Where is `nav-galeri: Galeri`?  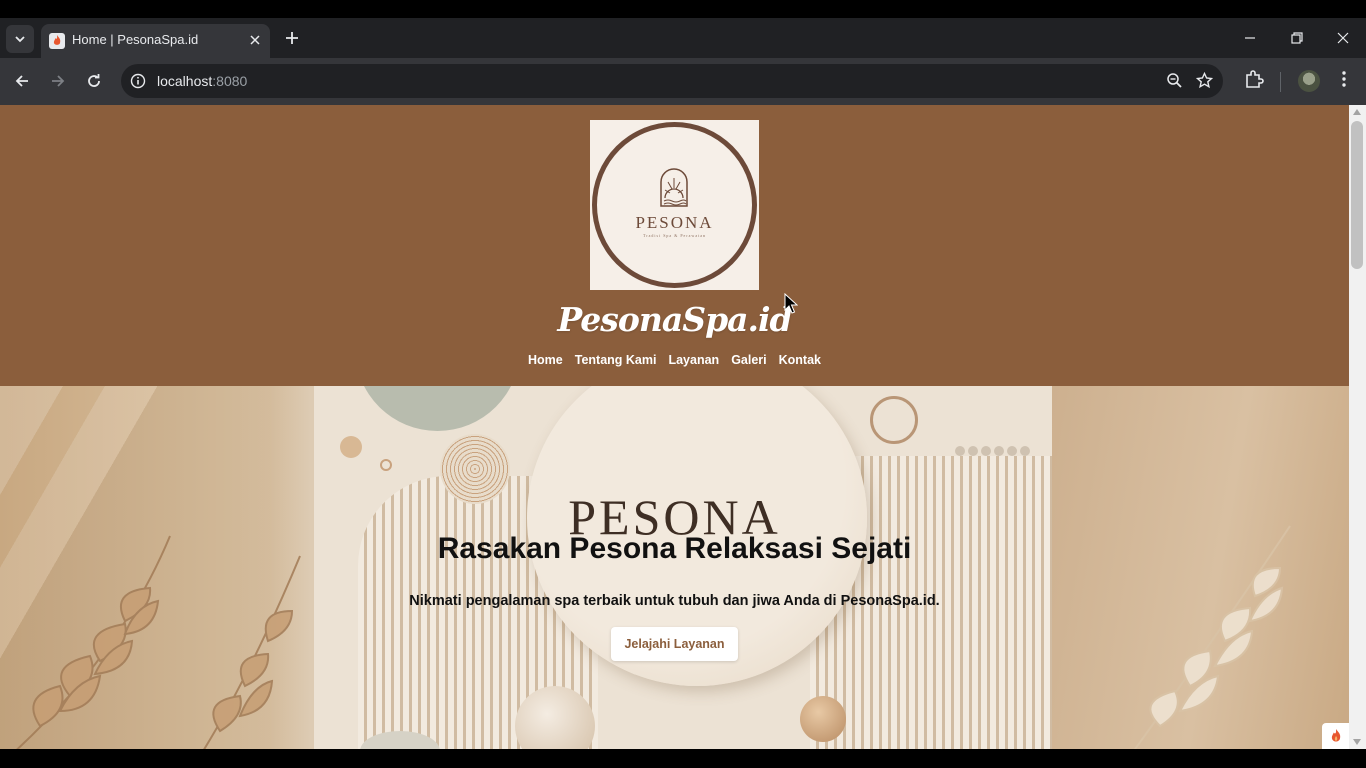 nav-galeri: Galeri is located at coordinates (748, 360).